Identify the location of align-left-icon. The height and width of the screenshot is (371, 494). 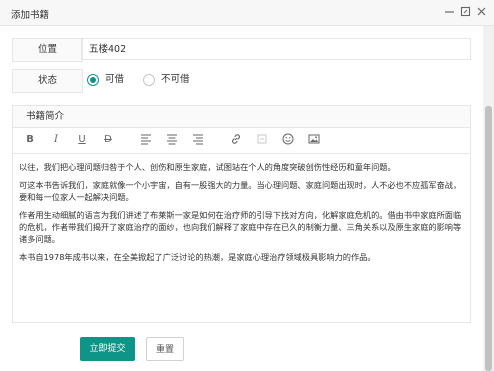
(146, 140).